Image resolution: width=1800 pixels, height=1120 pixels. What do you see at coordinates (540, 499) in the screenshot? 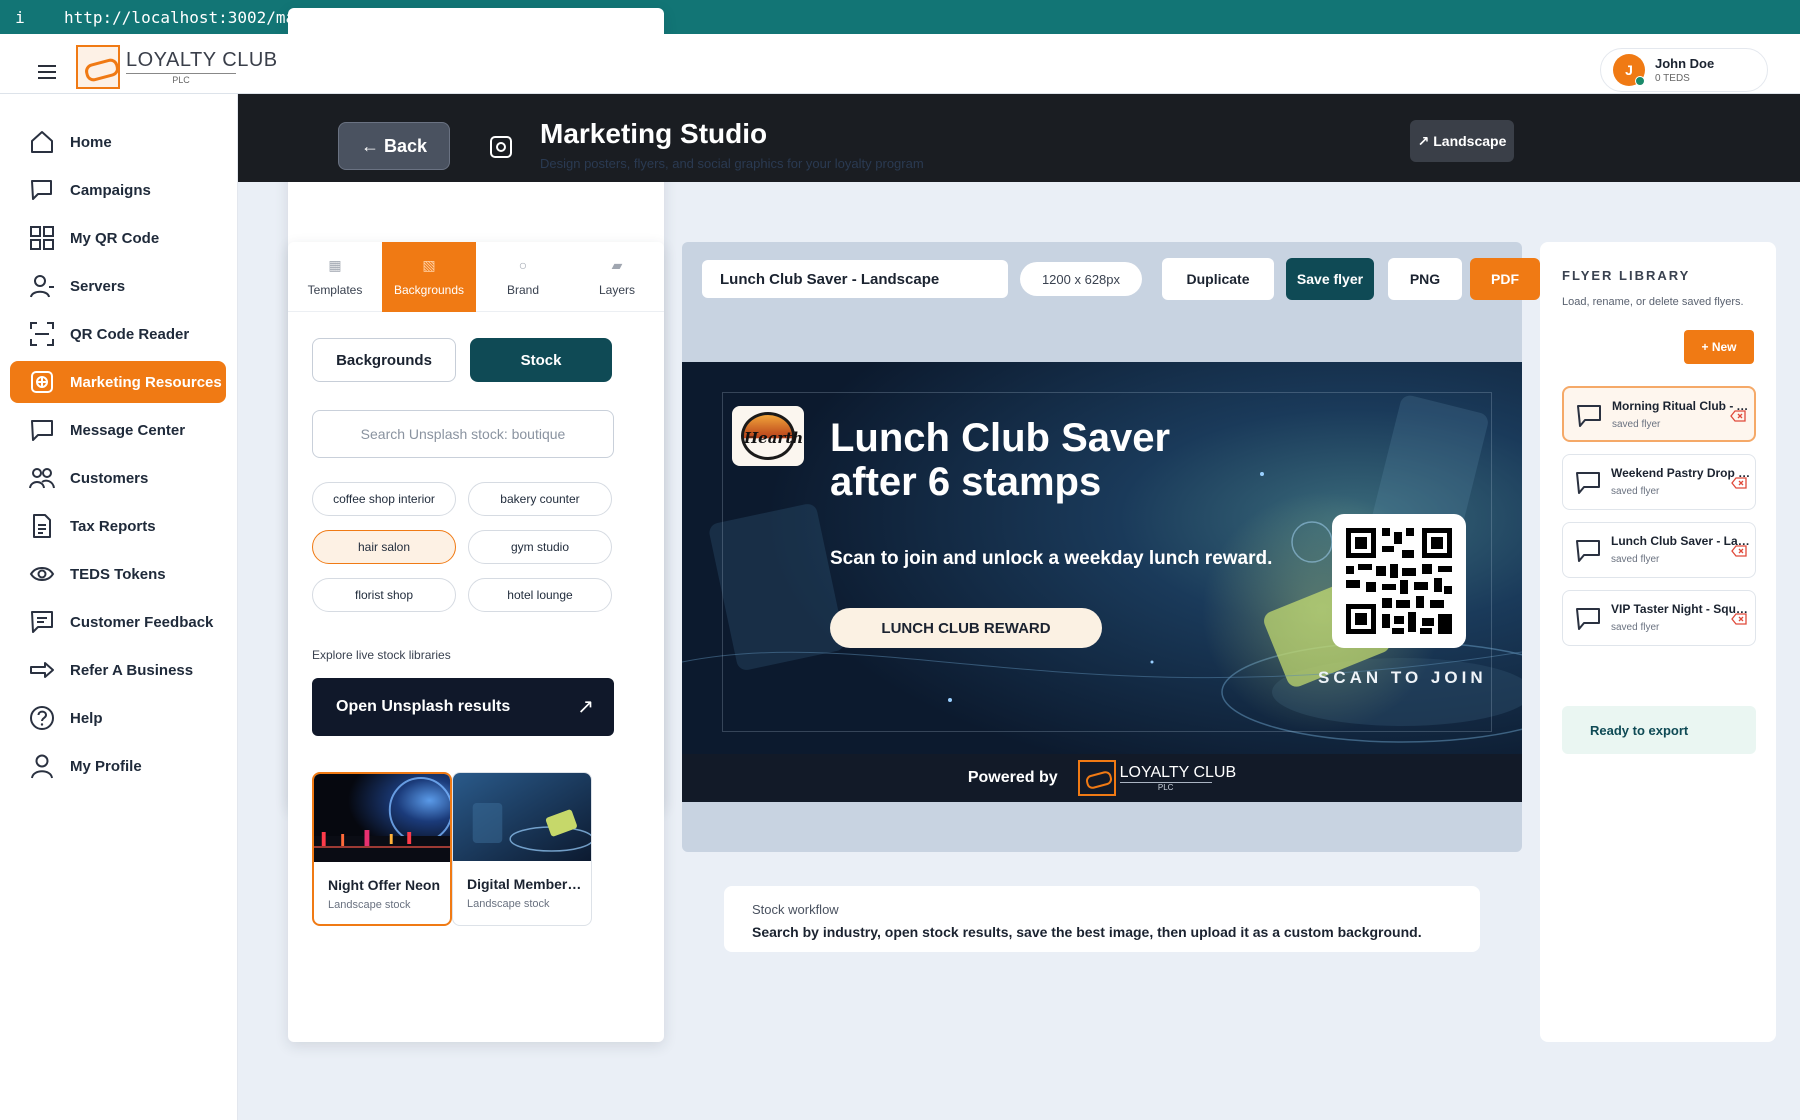
I see `chip-bakery-counter: bakery counter` at bounding box center [540, 499].